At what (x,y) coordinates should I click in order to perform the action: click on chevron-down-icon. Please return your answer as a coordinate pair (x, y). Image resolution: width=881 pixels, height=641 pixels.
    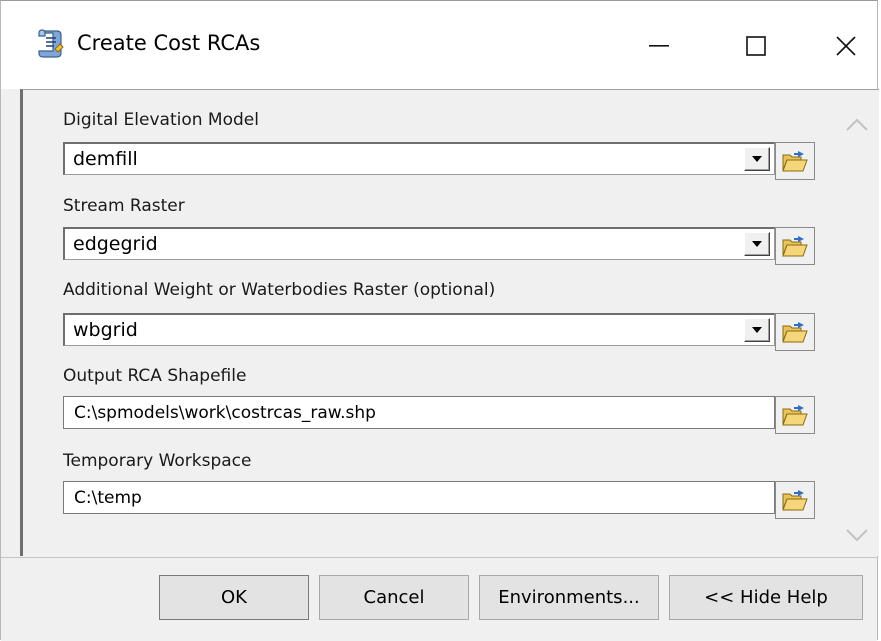
    Looking at the image, I should click on (857, 535).